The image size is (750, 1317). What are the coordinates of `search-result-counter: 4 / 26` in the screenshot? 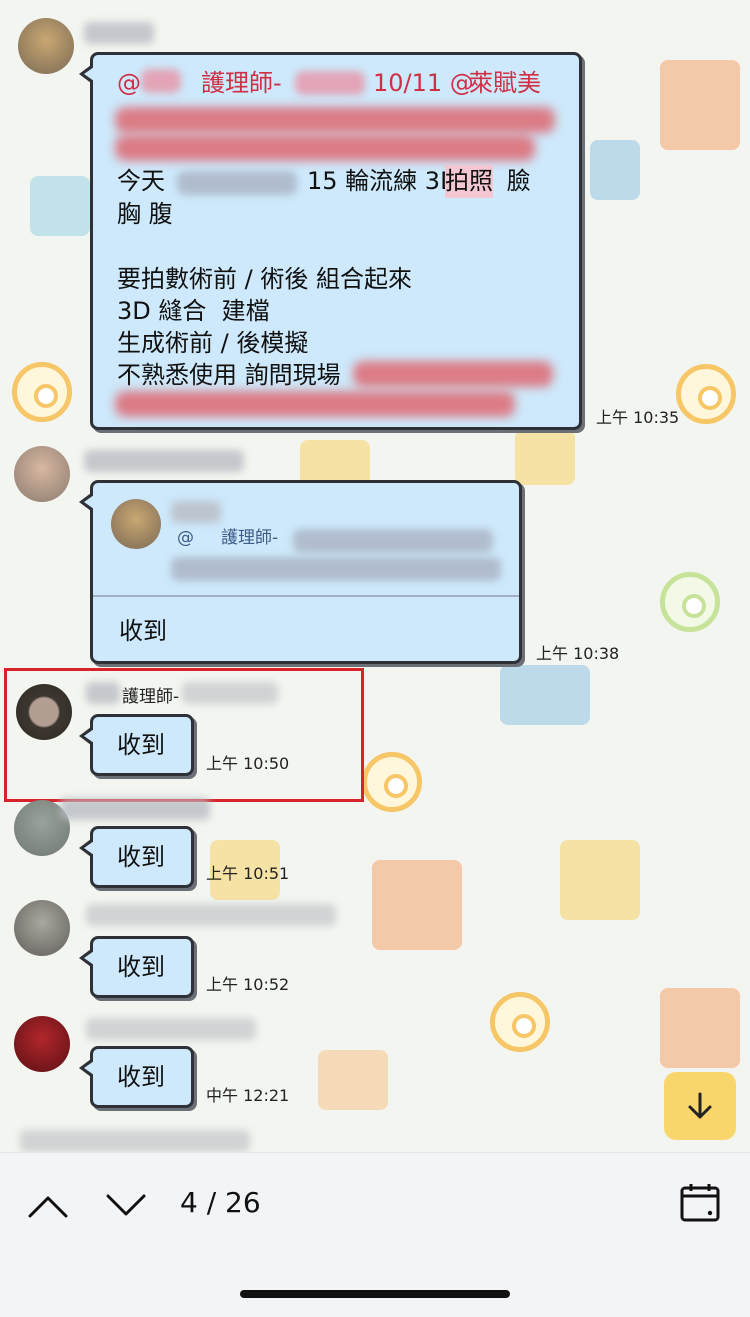 It's located at (220, 1202).